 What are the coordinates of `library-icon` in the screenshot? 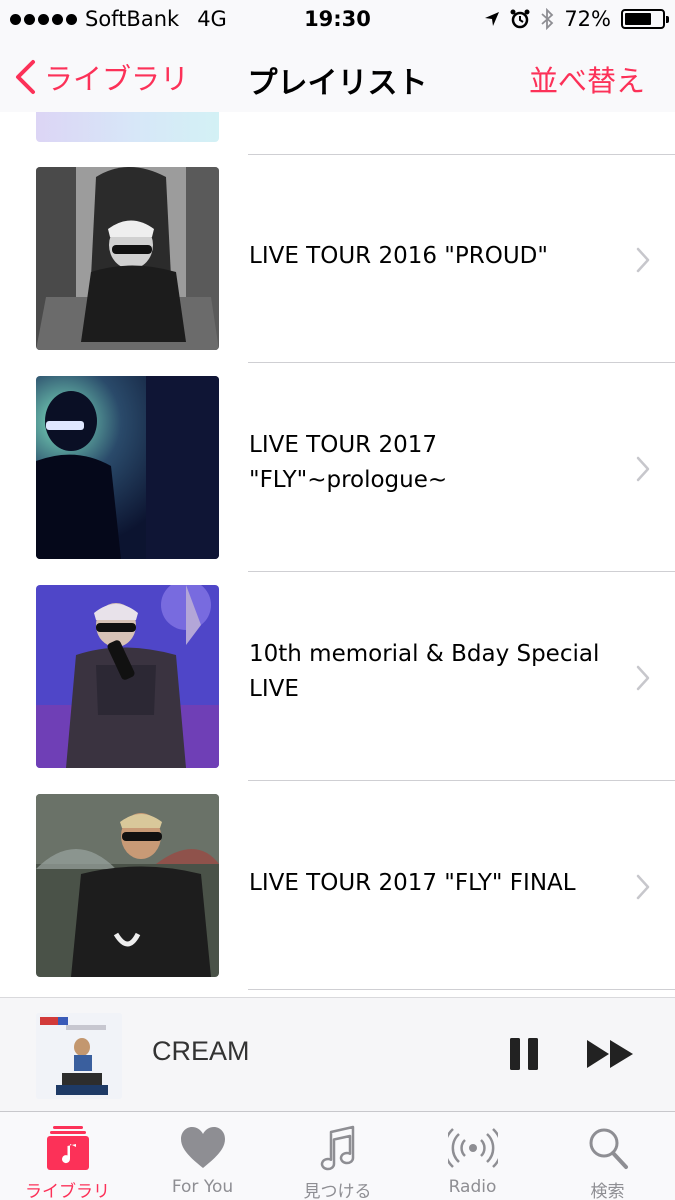 It's located at (67, 1148).